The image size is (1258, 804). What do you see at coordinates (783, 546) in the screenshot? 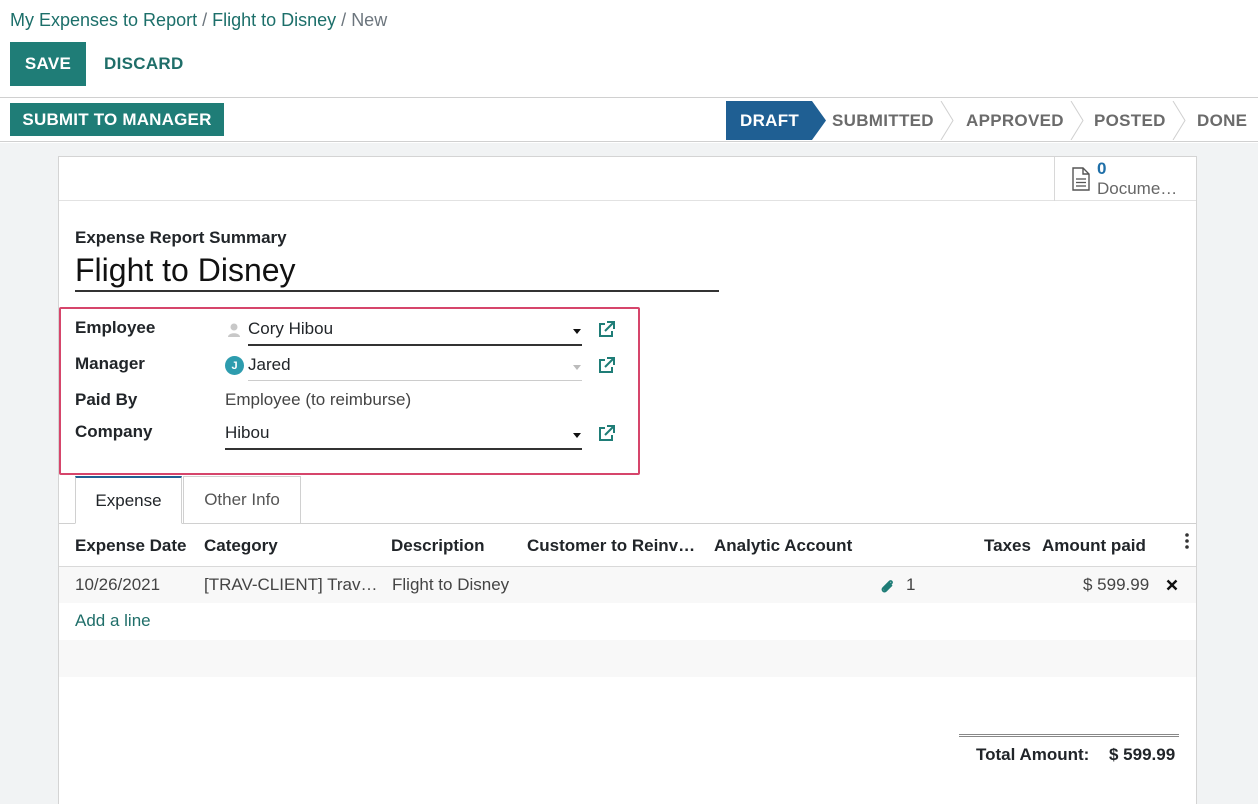
I see `column-analytic-account: Analytic Account` at bounding box center [783, 546].